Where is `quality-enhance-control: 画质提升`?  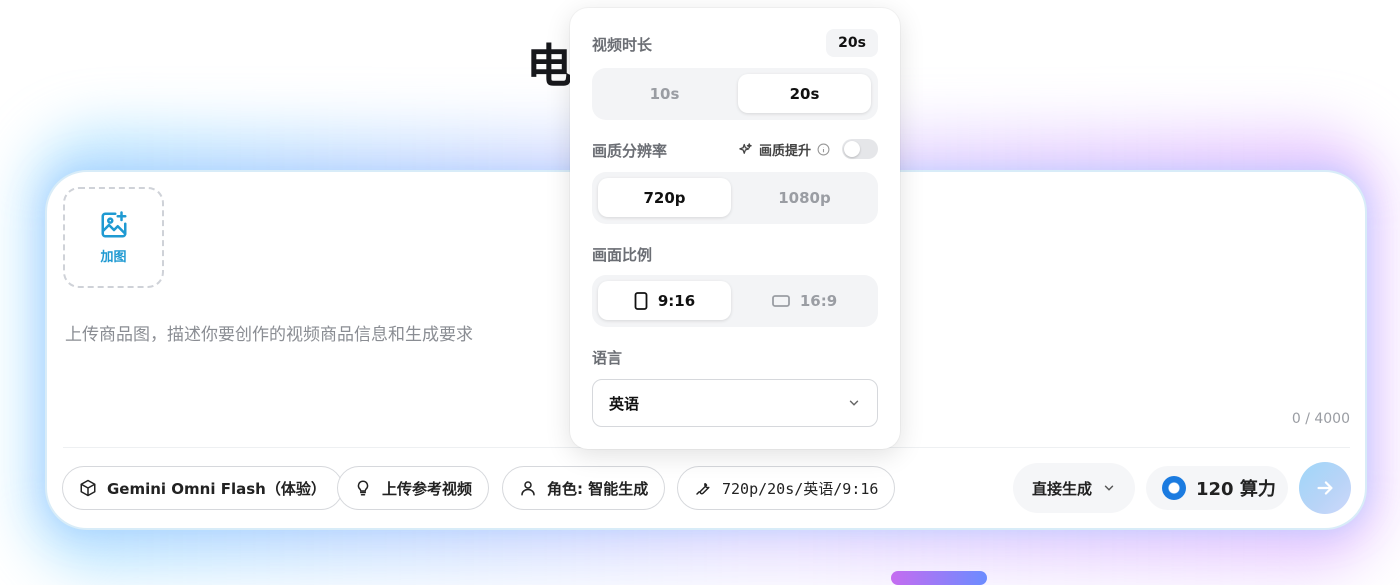
quality-enhance-control: 画质提升 is located at coordinates (808, 149).